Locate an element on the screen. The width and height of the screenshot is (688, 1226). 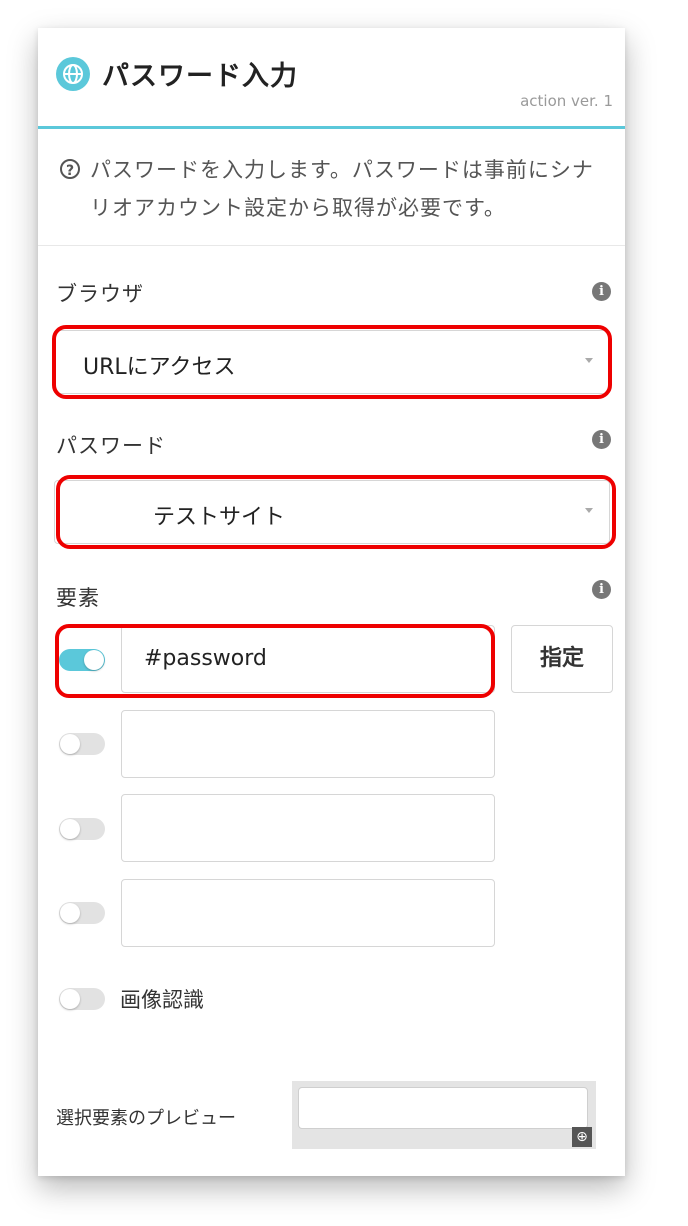
browser-info-icon: i is located at coordinates (601, 291).